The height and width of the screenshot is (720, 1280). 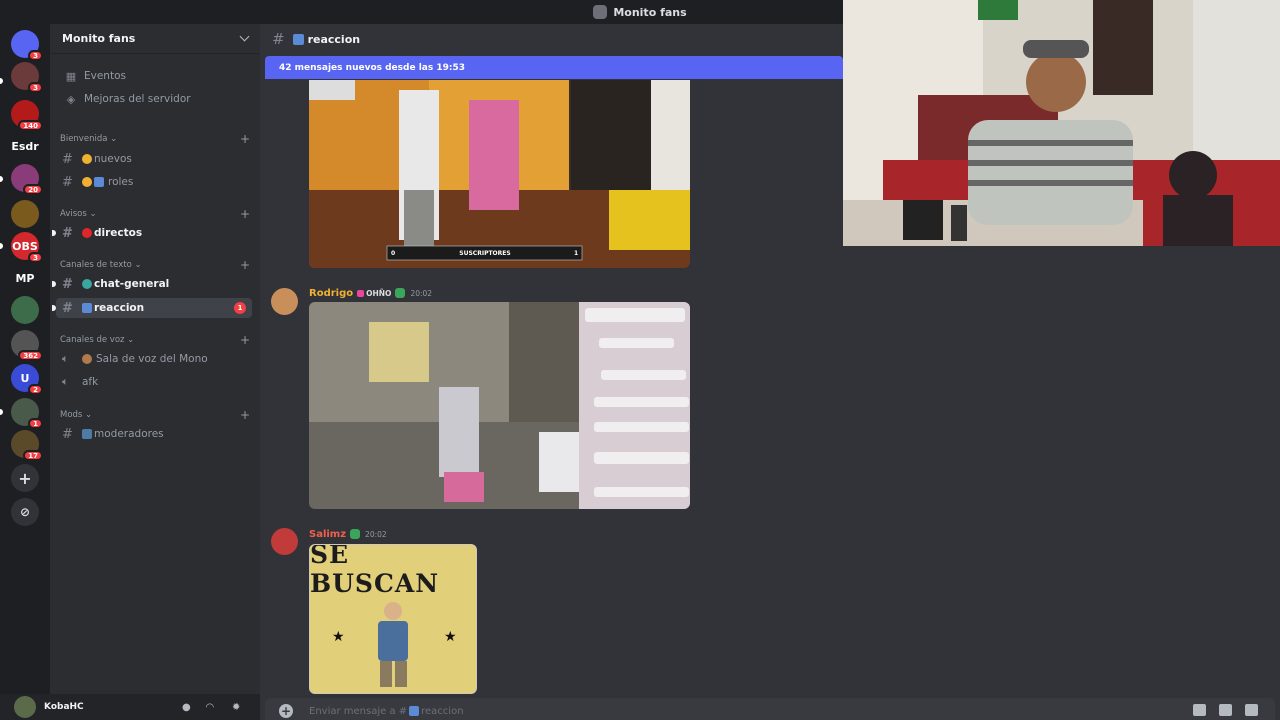 I want to click on gift-icon, so click(x=1199, y=710).